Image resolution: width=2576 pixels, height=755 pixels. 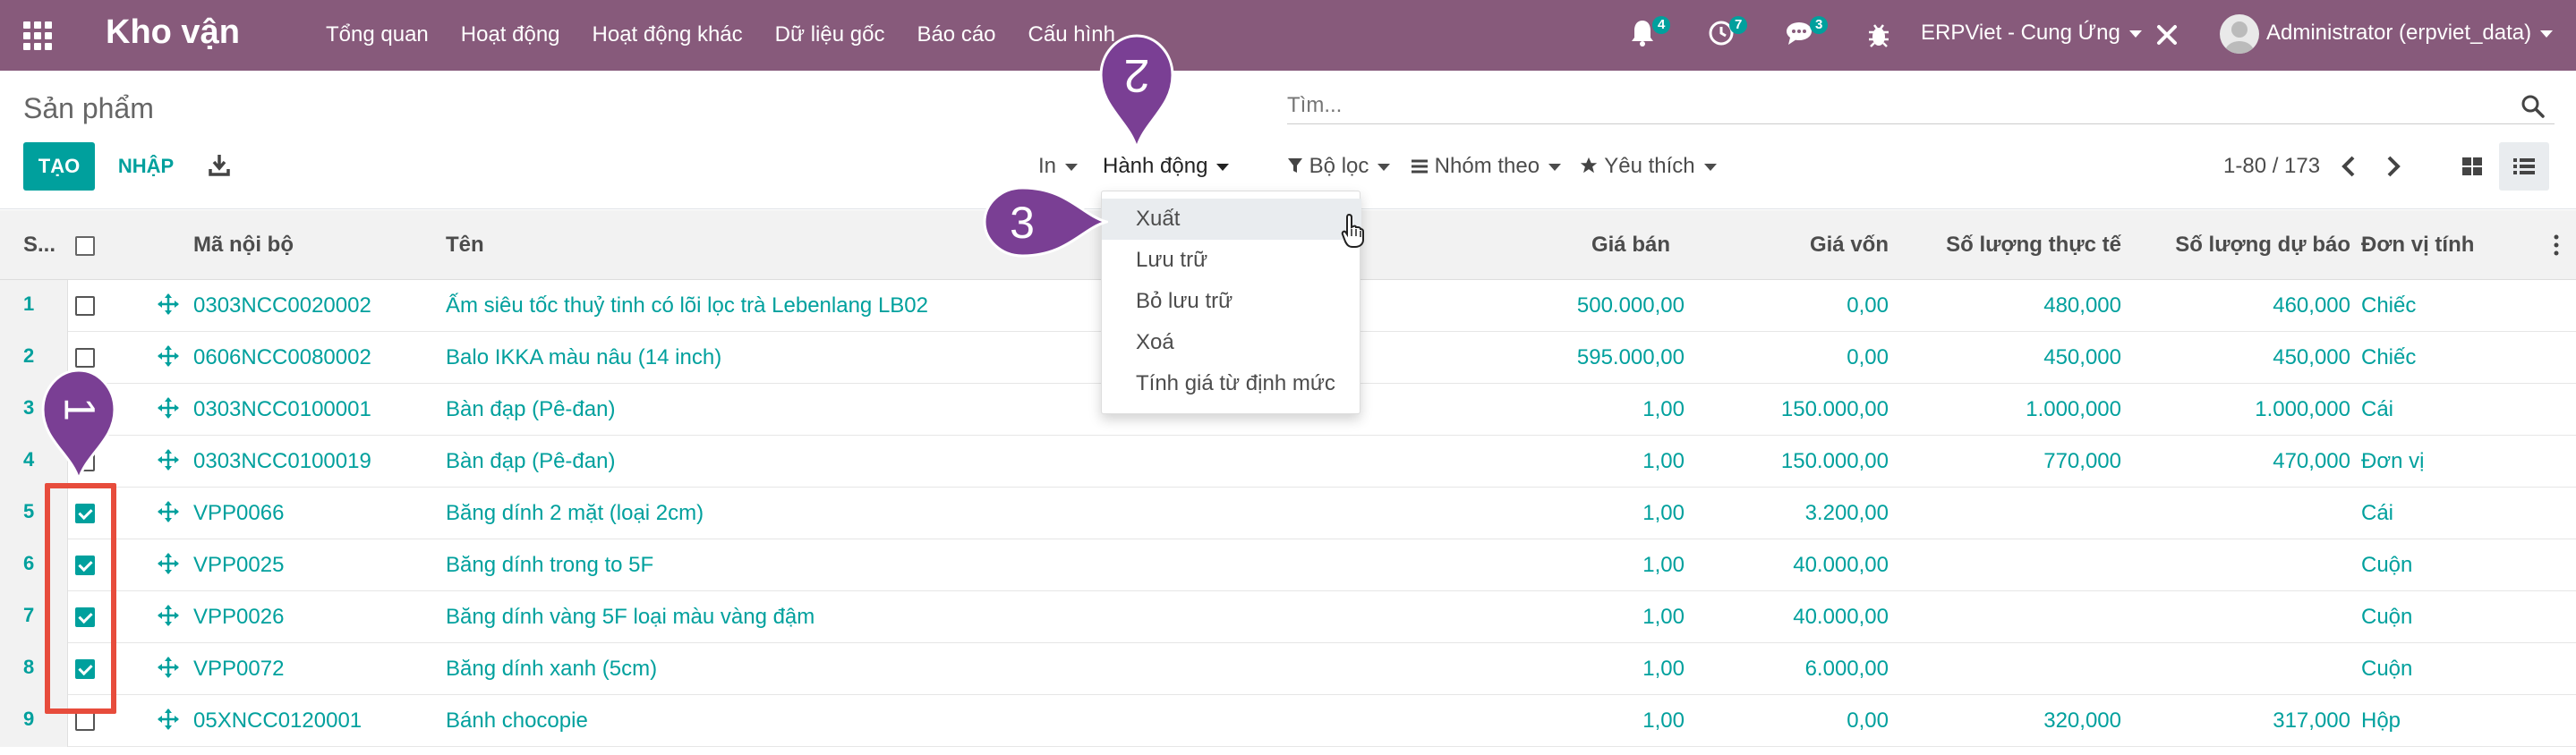 I want to click on product-name: Balo IKKA màu nâu (14 inch), so click(x=584, y=357).